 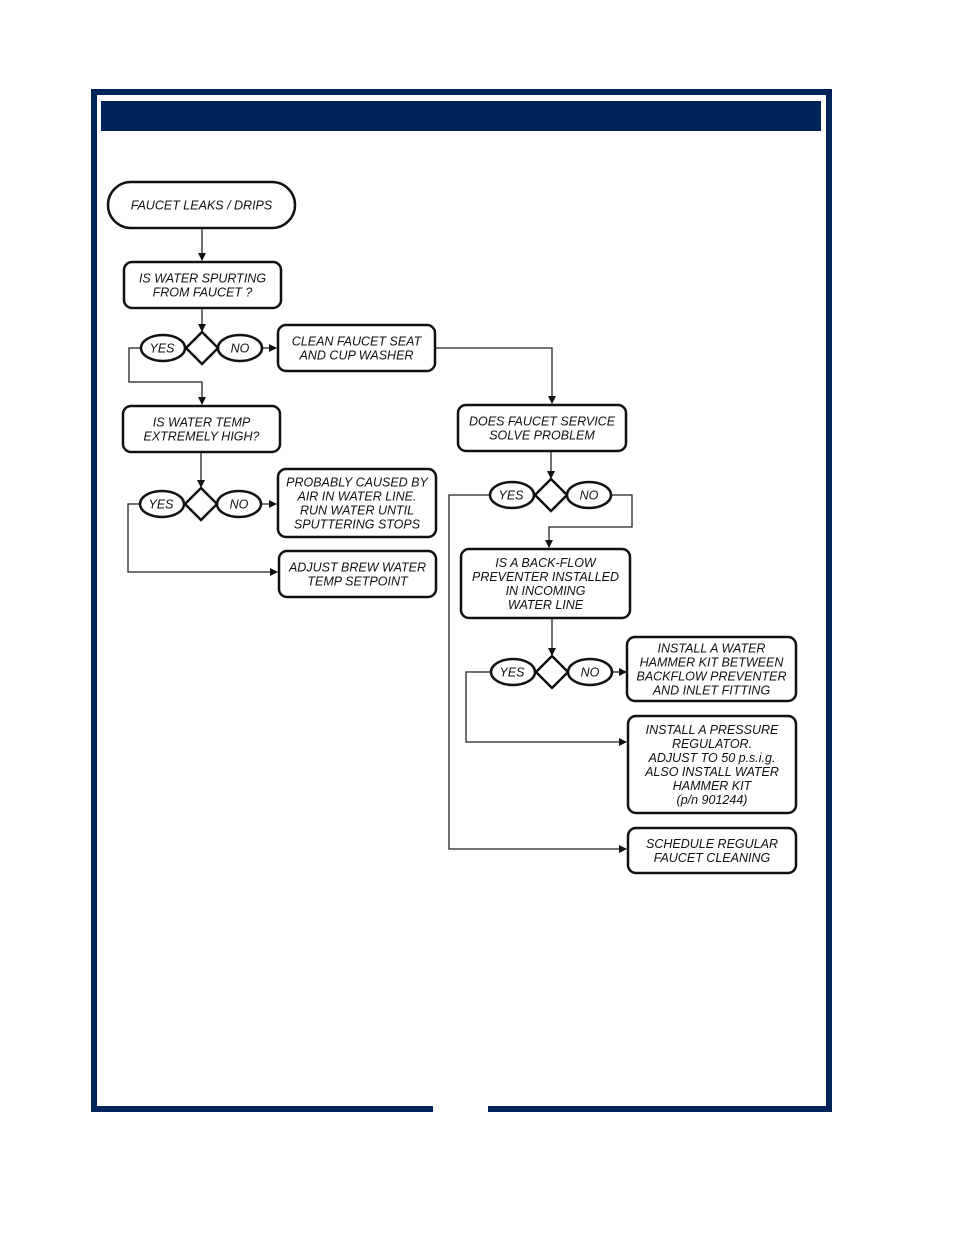 What do you see at coordinates (711, 677) in the screenshot?
I see `flow-node-a4-text: BACKFLOW PREVENTER` at bounding box center [711, 677].